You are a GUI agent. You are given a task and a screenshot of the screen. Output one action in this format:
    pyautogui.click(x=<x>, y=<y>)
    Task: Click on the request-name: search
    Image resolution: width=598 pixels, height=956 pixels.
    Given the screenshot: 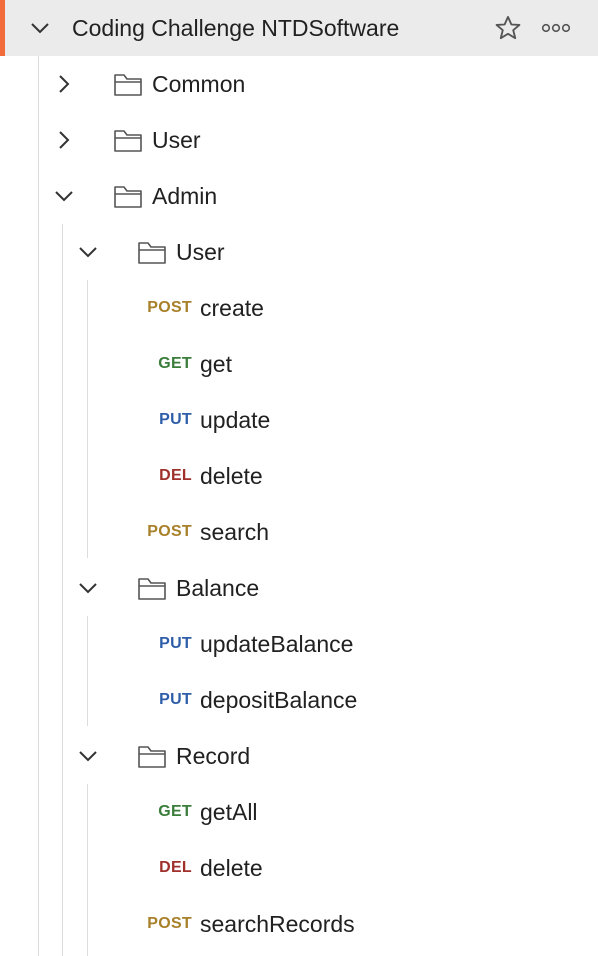 What is the action you would take?
    pyautogui.click(x=235, y=532)
    